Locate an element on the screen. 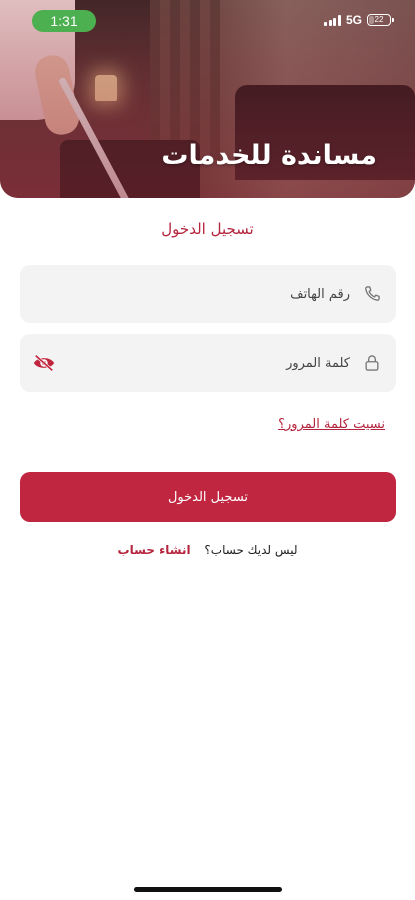 This screenshot has width=415, height=900. phone-field is located at coordinates (208, 294).